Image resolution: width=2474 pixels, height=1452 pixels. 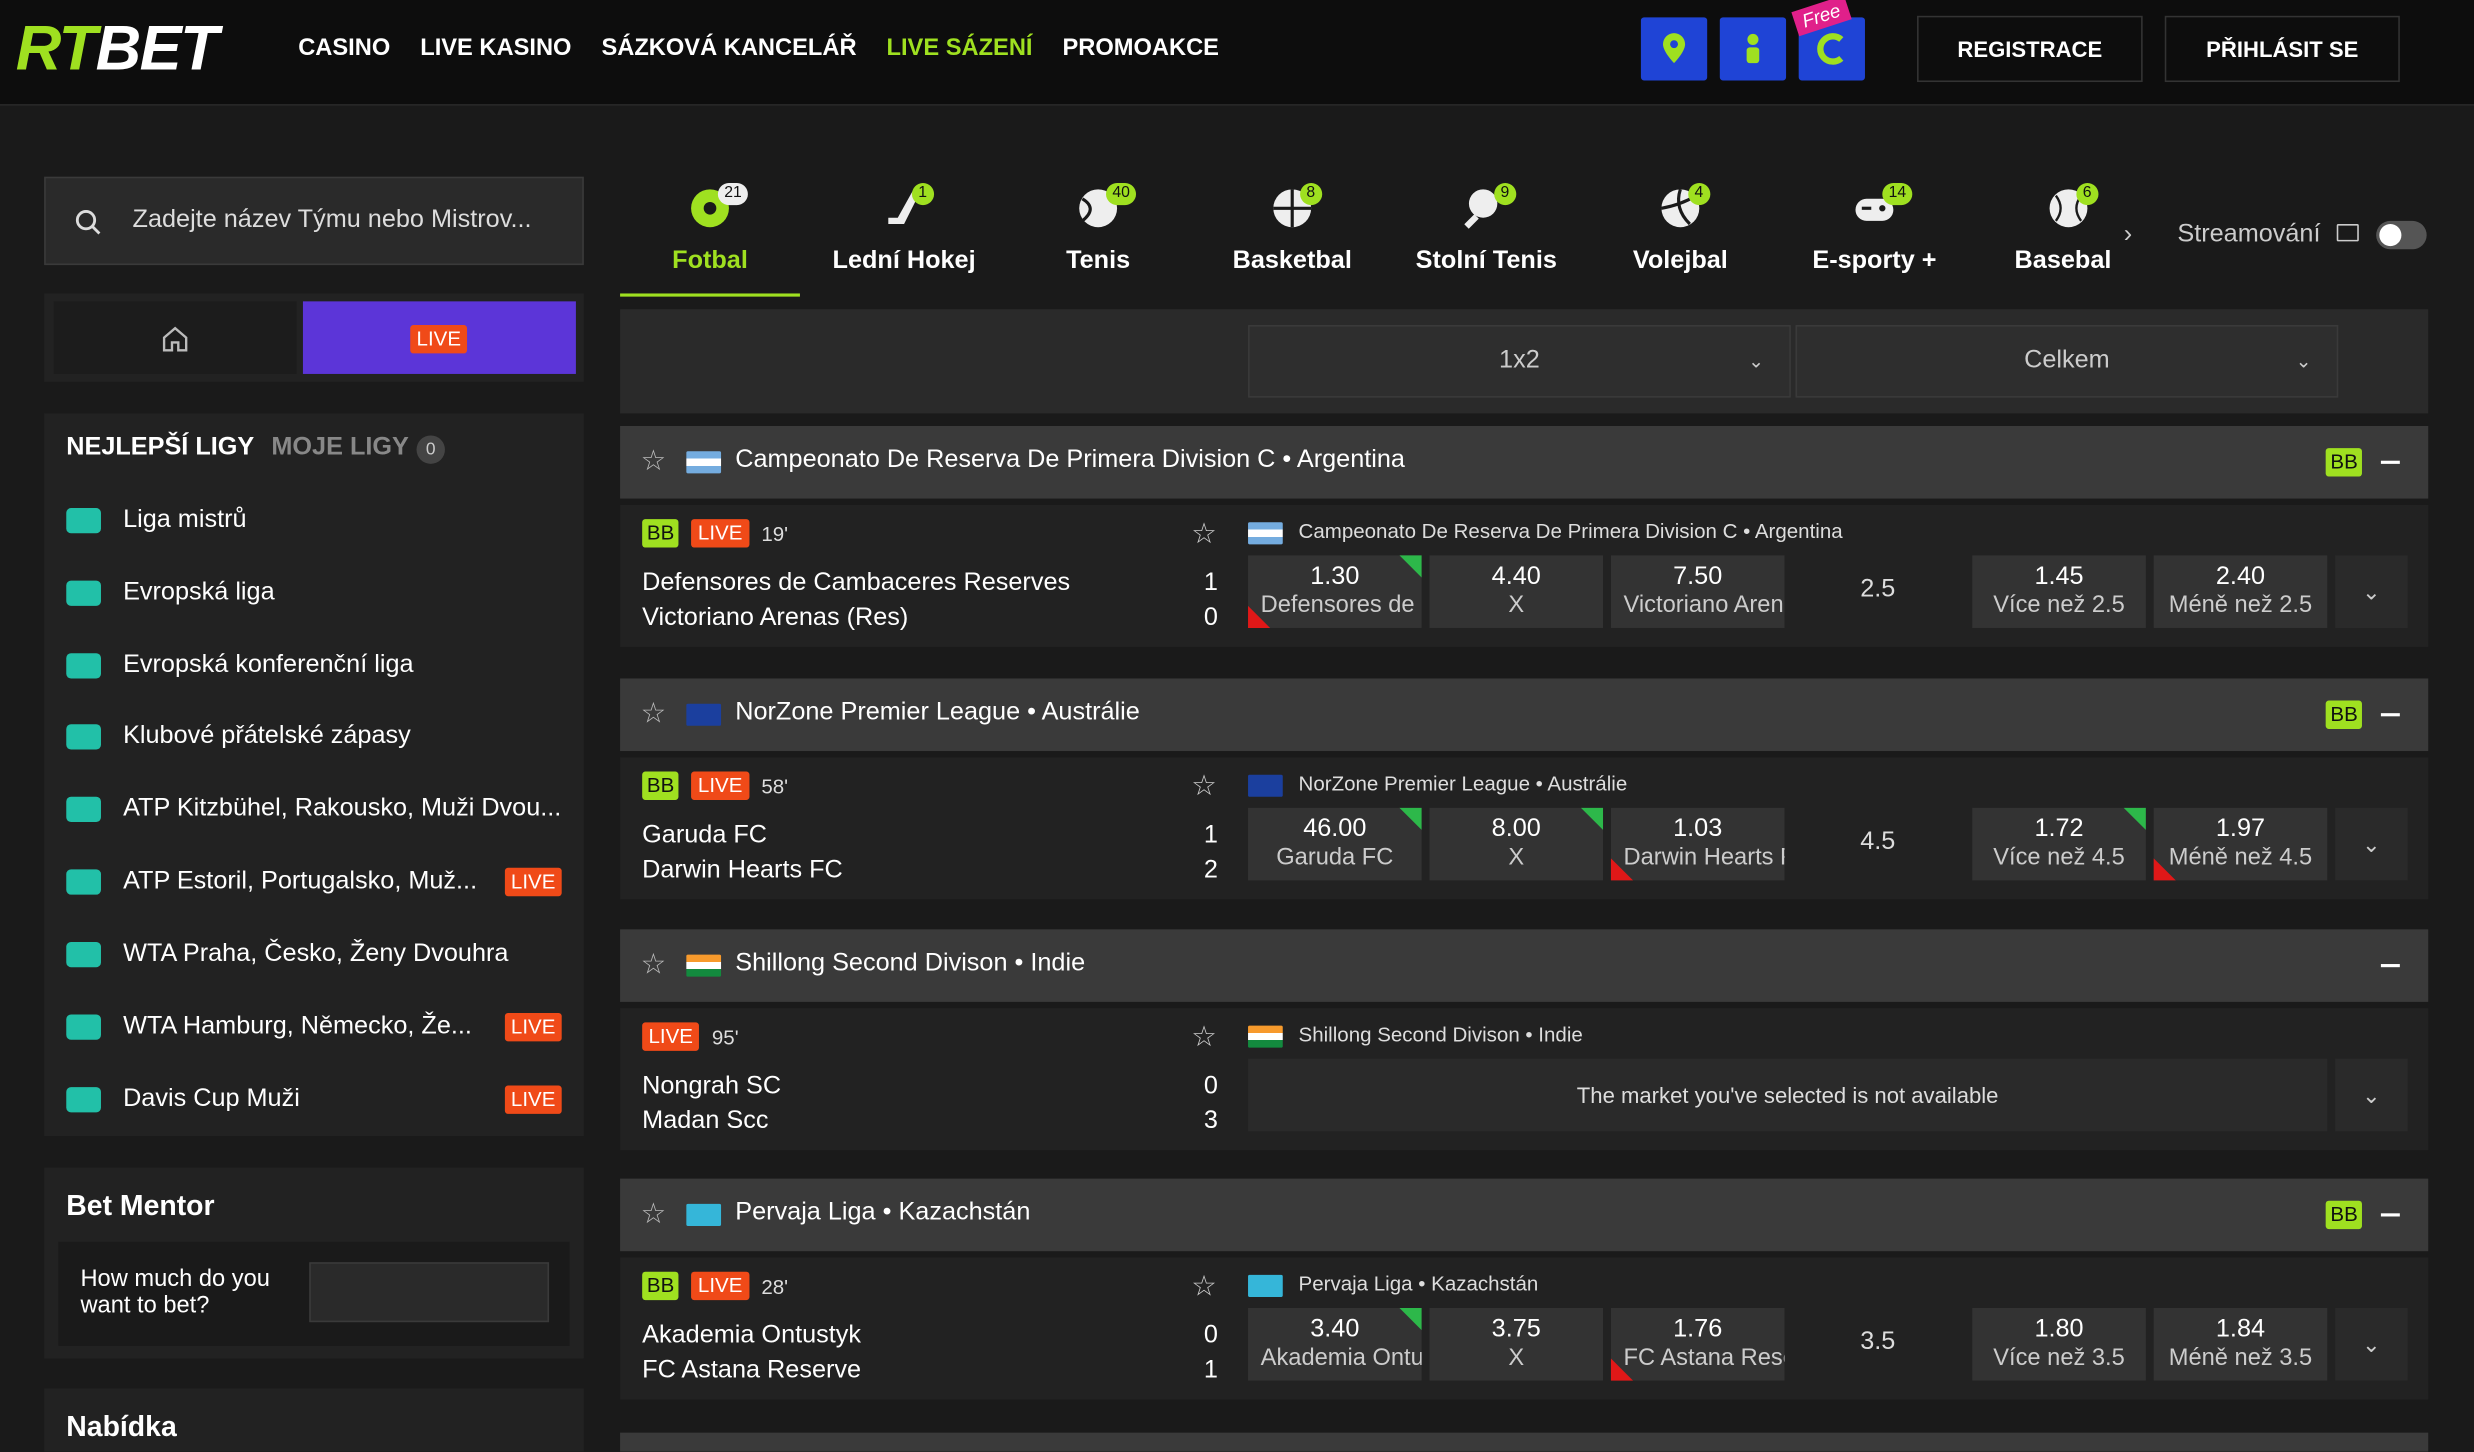 What do you see at coordinates (1265, 785) in the screenshot?
I see `australia-flag-icon` at bounding box center [1265, 785].